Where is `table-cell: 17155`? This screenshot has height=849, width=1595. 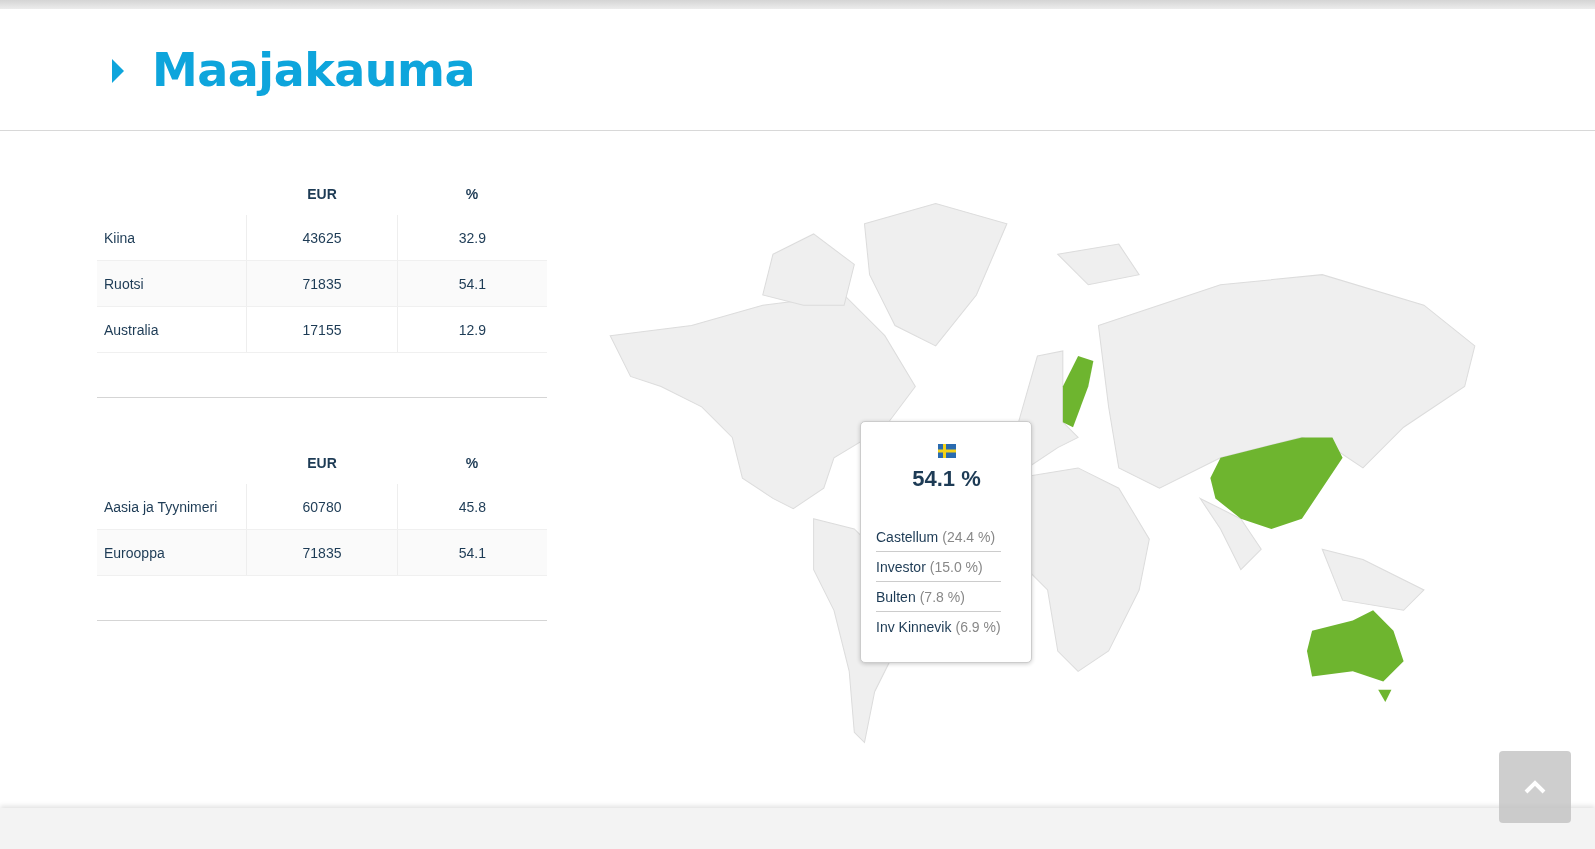
table-cell: 17155 is located at coordinates (321, 329).